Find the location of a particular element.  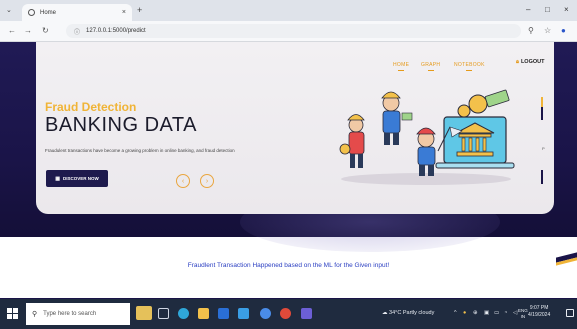

slide-indicator-active is located at coordinates (542, 102).